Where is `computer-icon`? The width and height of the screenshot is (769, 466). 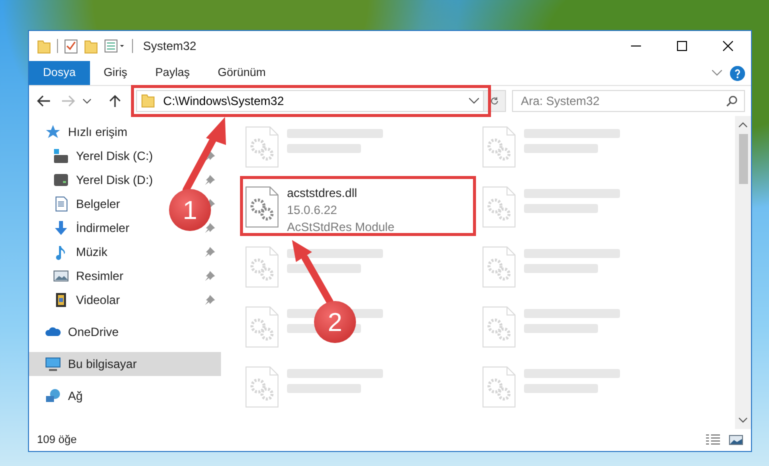 computer-icon is located at coordinates (53, 364).